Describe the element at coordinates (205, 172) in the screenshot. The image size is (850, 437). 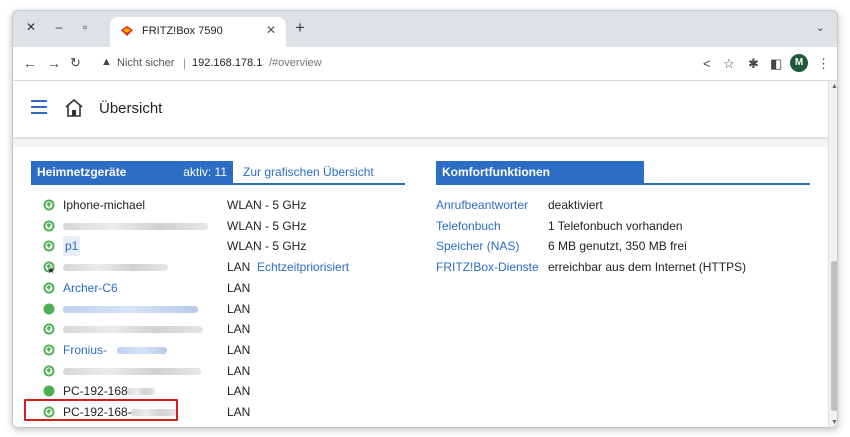
I see `active-count: aktiv: 11` at that location.